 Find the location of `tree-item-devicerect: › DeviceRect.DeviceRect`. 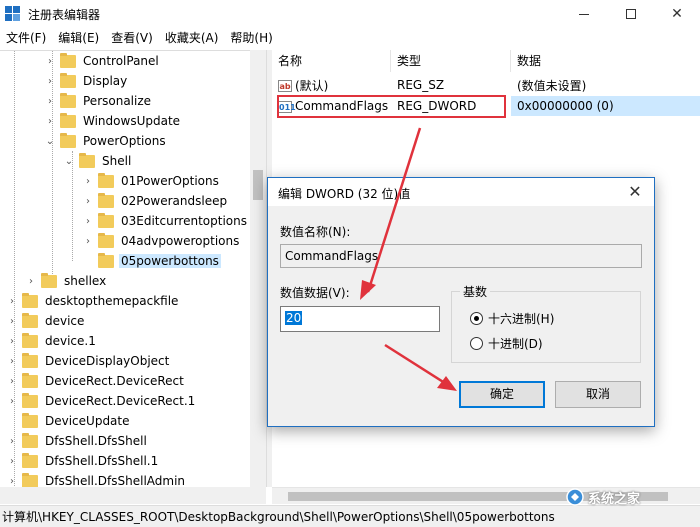

tree-item-devicerect: › DeviceRect.DeviceRect is located at coordinates (96, 381).